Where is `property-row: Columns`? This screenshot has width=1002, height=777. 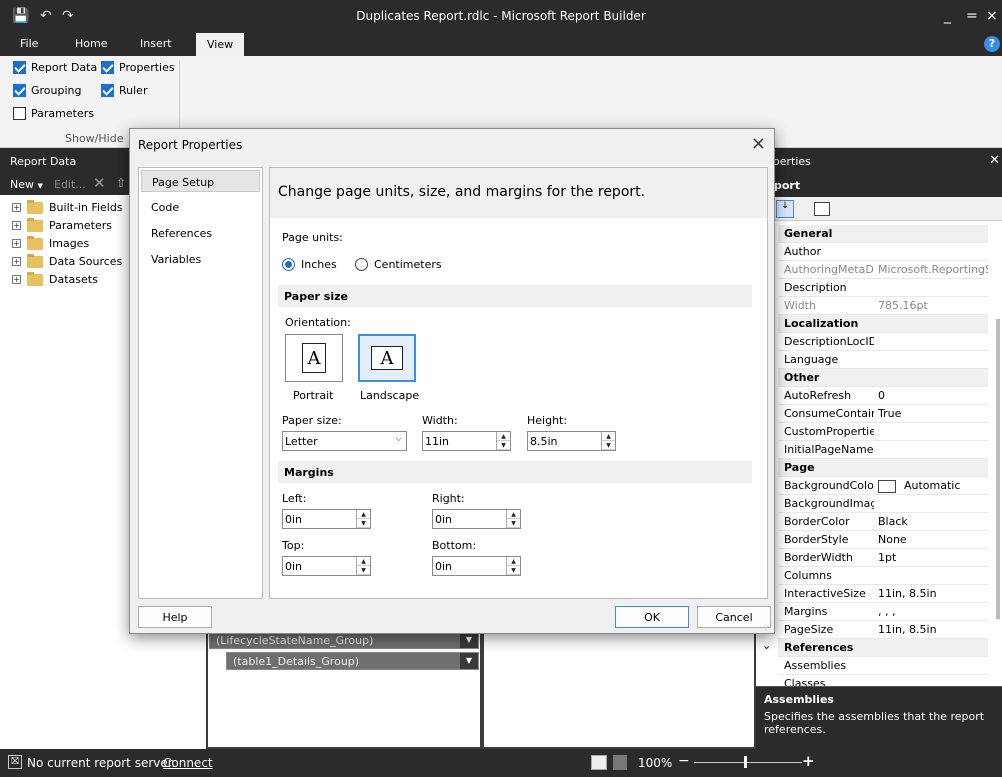
property-row: Columns is located at coordinates (883, 576).